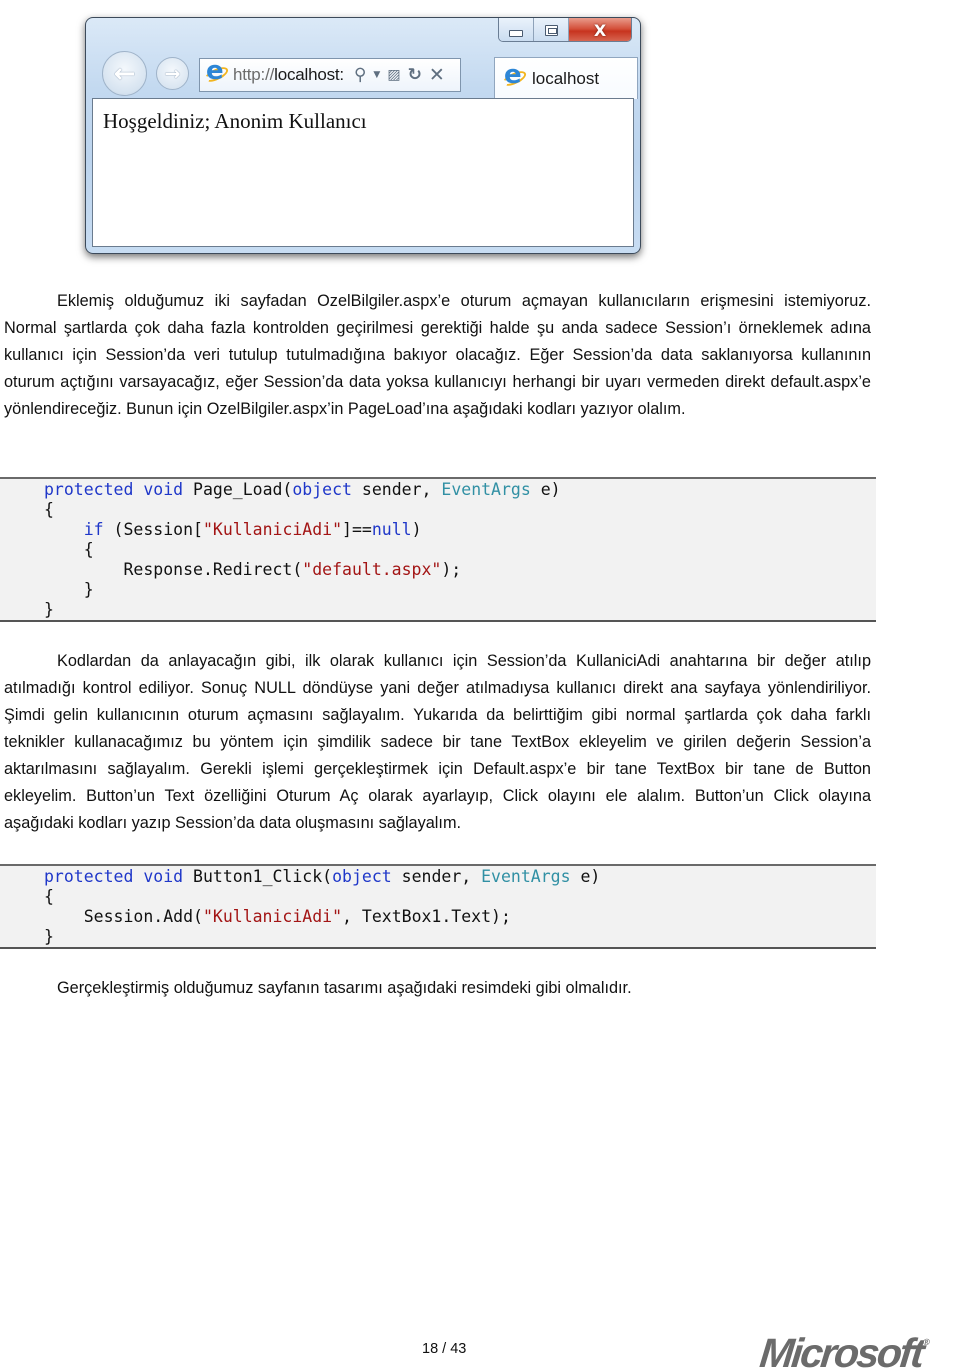 The image size is (960, 1372). What do you see at coordinates (360, 75) in the screenshot?
I see `search-icon: ⚲` at bounding box center [360, 75].